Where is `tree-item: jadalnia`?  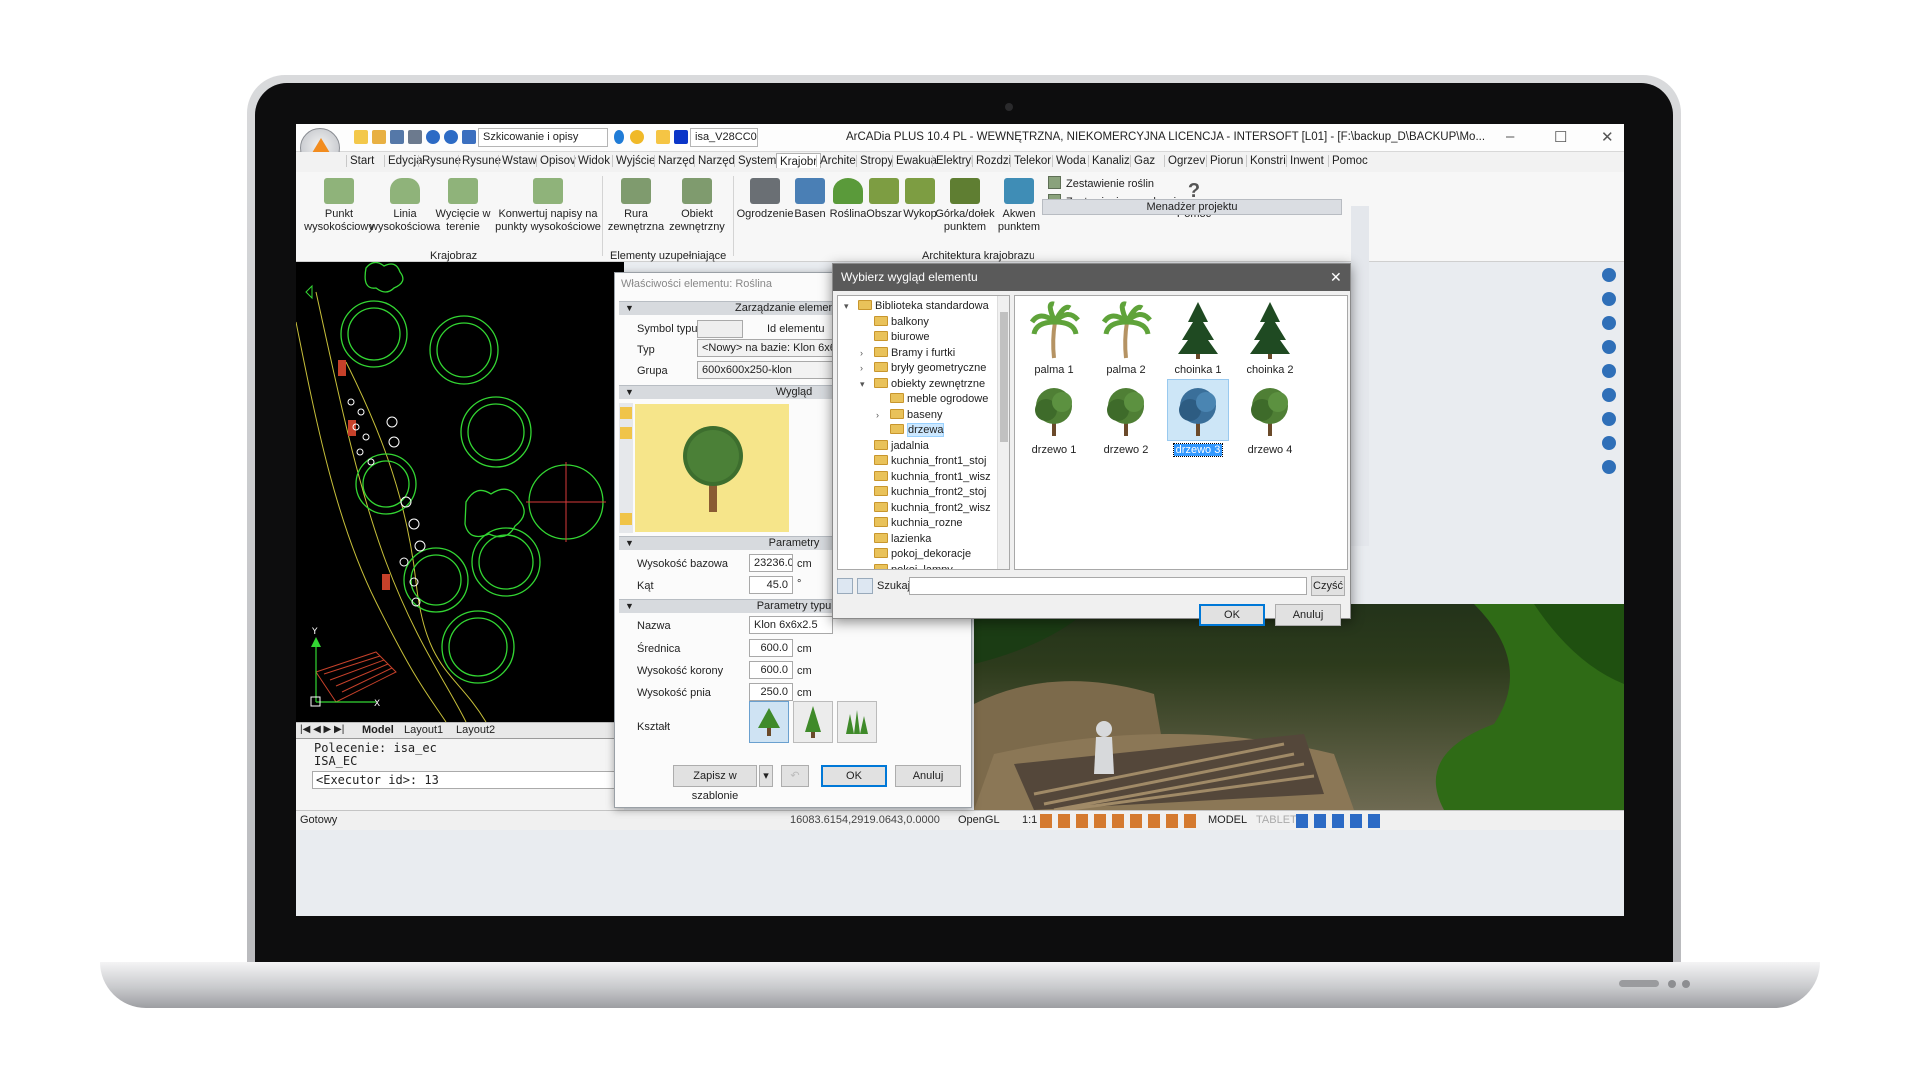
tree-item: jadalnia is located at coordinates (901, 445).